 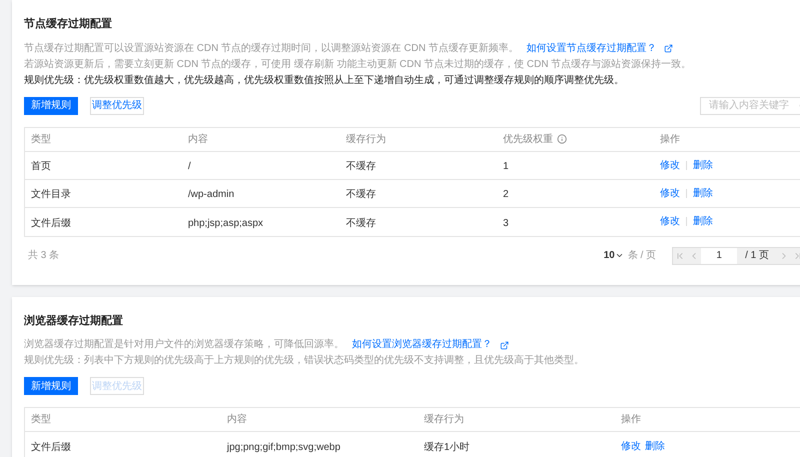 What do you see at coordinates (189, 166) in the screenshot?
I see `table-cell: /` at bounding box center [189, 166].